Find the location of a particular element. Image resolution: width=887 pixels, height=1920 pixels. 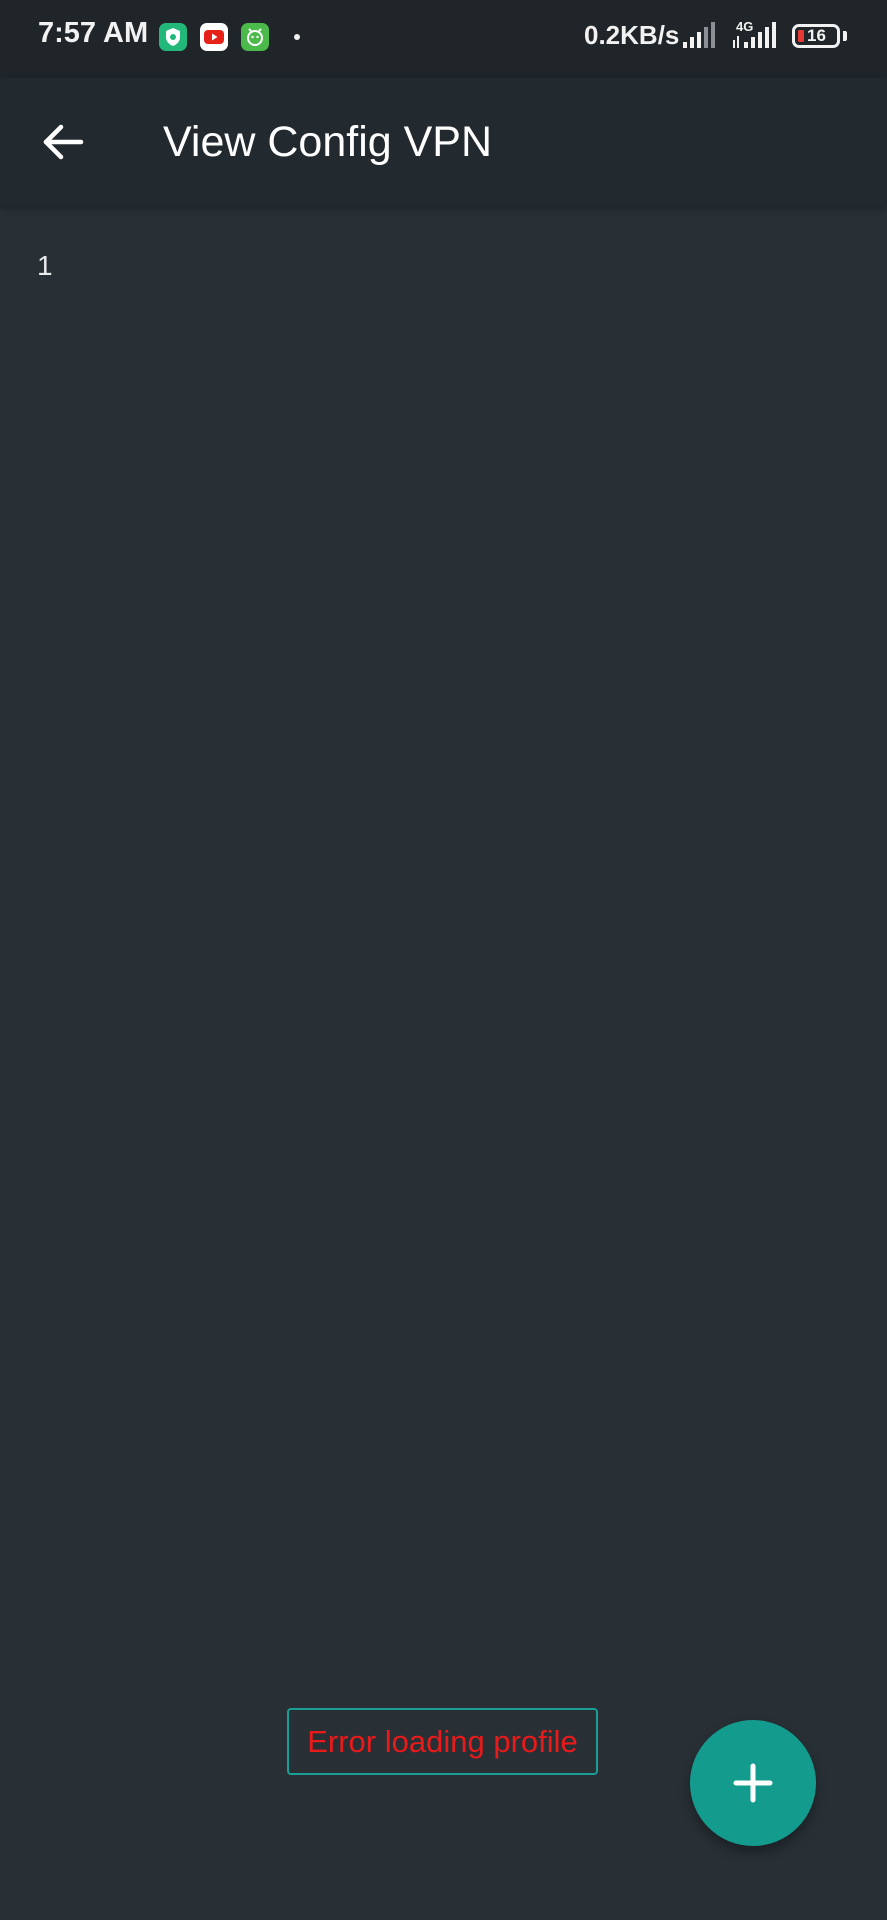

add-config-button is located at coordinates (753, 1783).